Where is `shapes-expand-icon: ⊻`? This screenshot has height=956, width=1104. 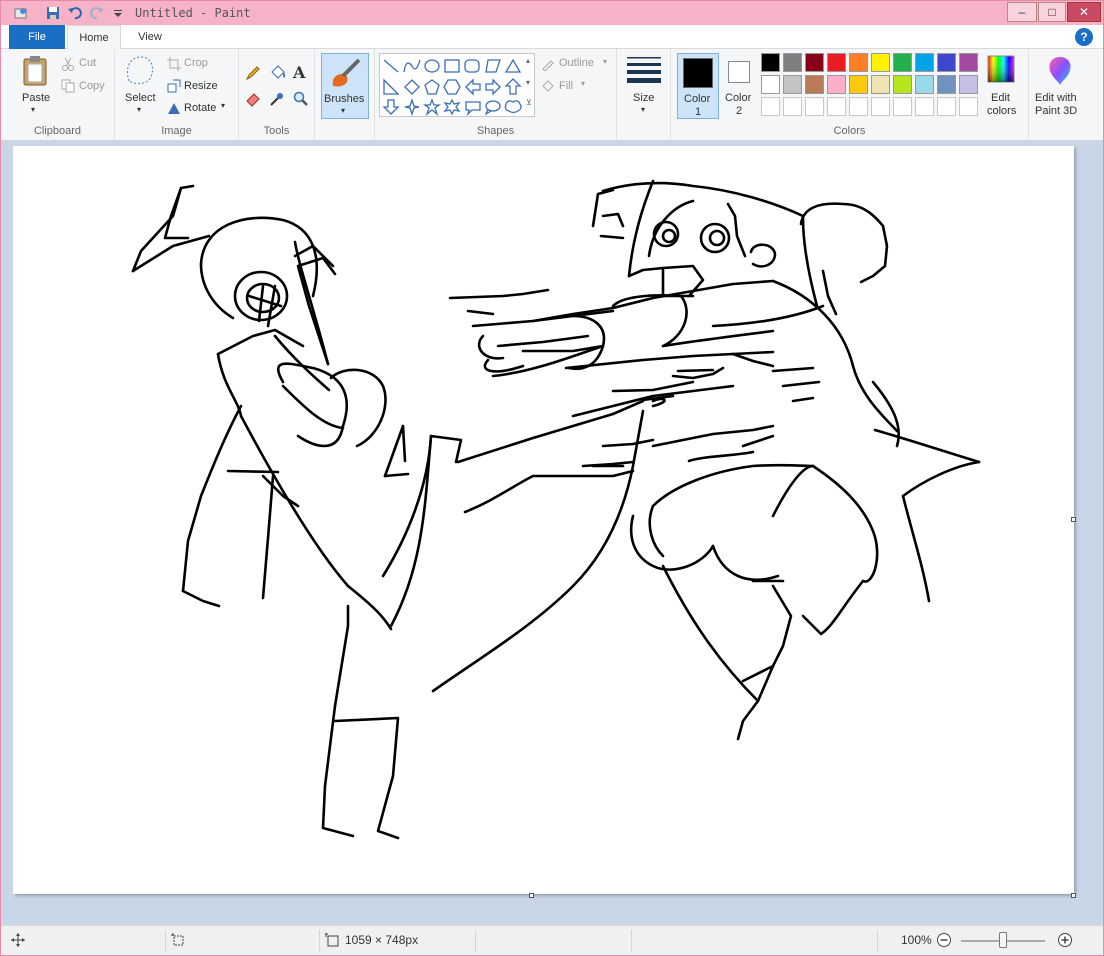 shapes-expand-icon: ⊻ is located at coordinates (529, 102).